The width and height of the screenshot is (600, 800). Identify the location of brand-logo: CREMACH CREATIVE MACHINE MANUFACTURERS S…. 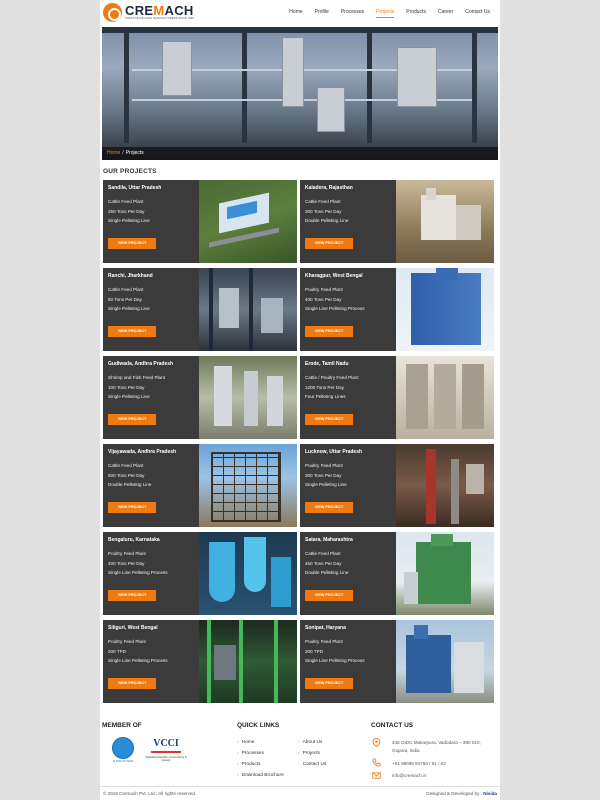
(148, 12).